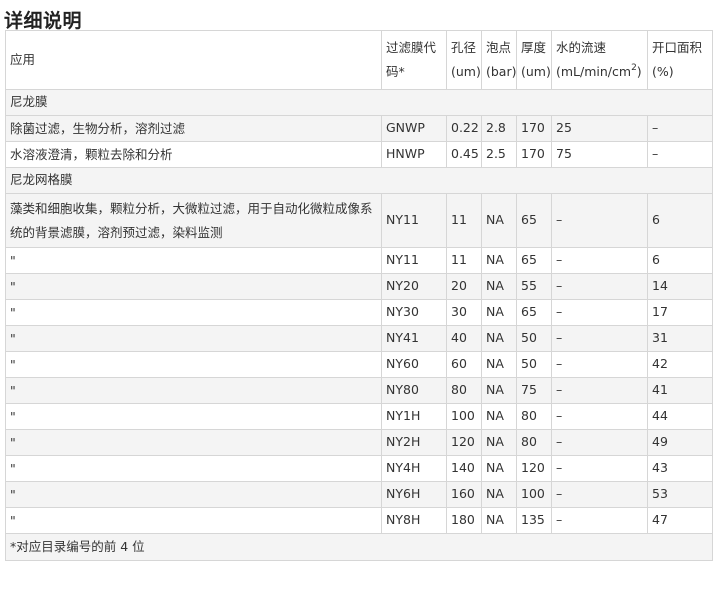 This screenshot has width=717, height=589. What do you see at coordinates (193, 154) in the screenshot?
I see `cell-application: 水溶液澄清，颗粒去除和分析` at bounding box center [193, 154].